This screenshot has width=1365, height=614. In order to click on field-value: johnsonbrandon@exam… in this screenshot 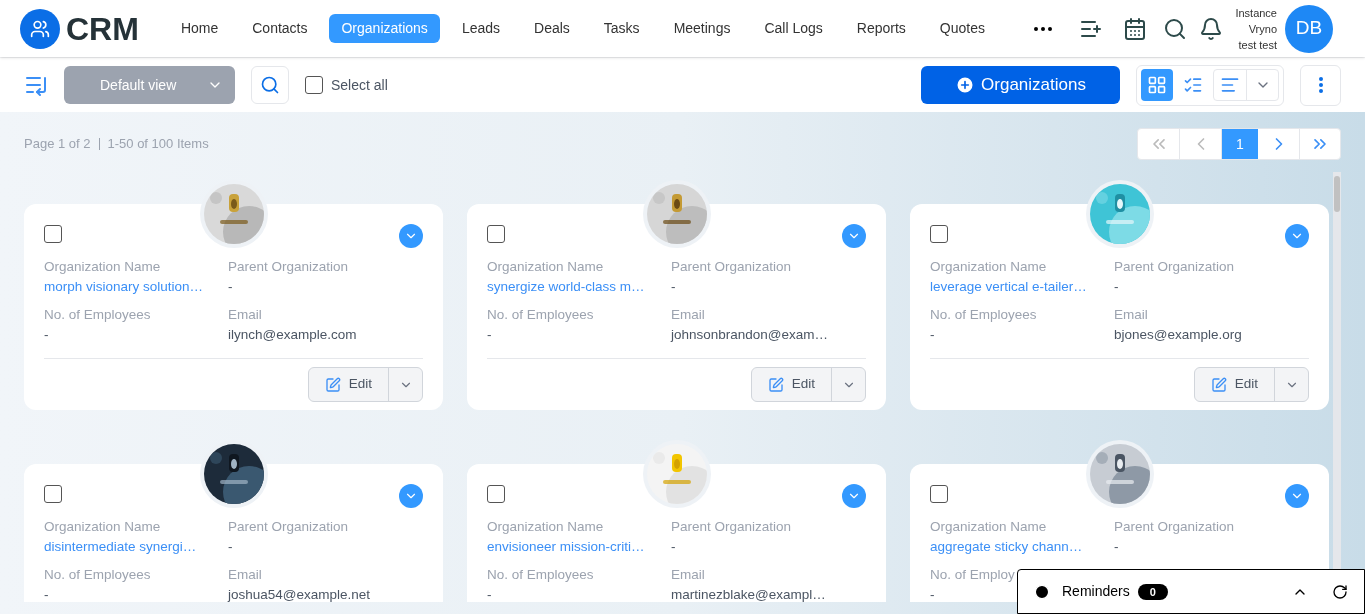, I will do `click(750, 335)`.